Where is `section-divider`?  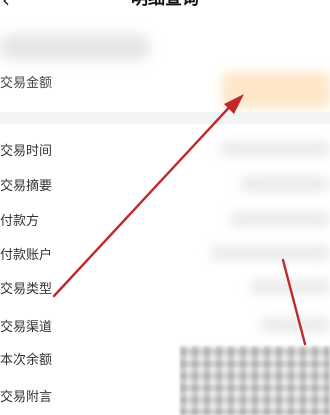 section-divider is located at coordinates (165, 118).